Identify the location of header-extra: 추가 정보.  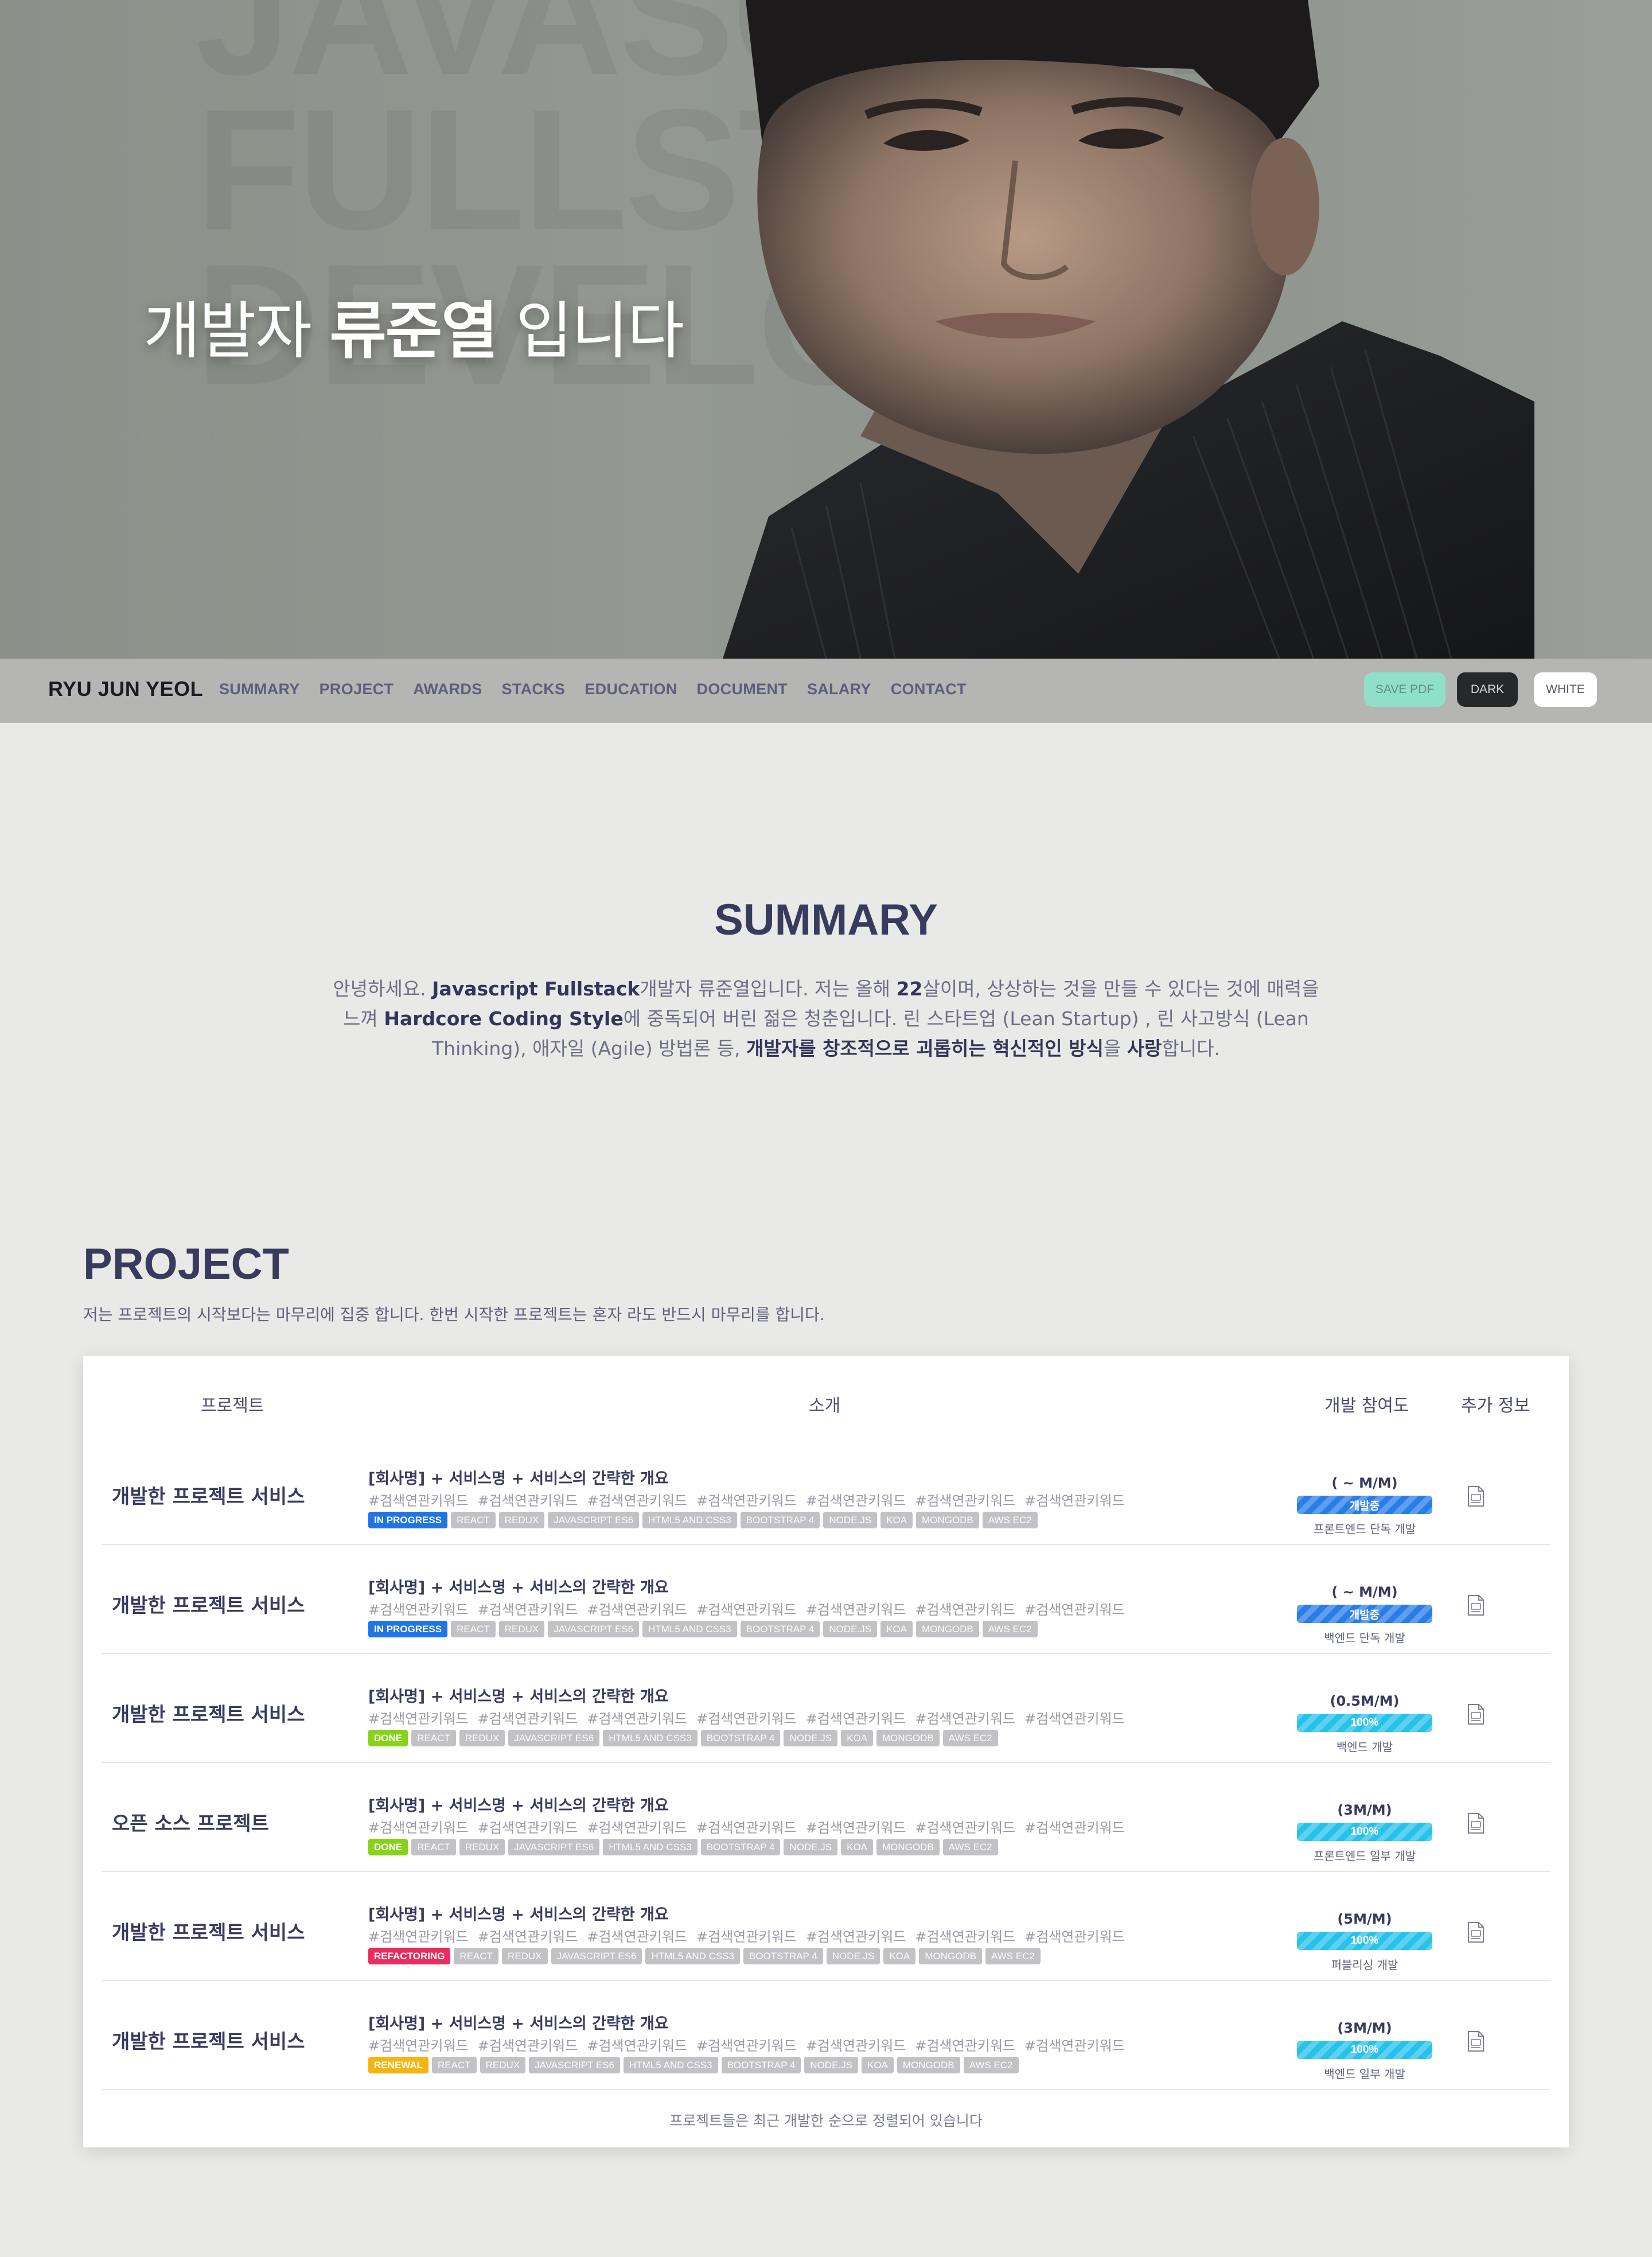
(1495, 1406).